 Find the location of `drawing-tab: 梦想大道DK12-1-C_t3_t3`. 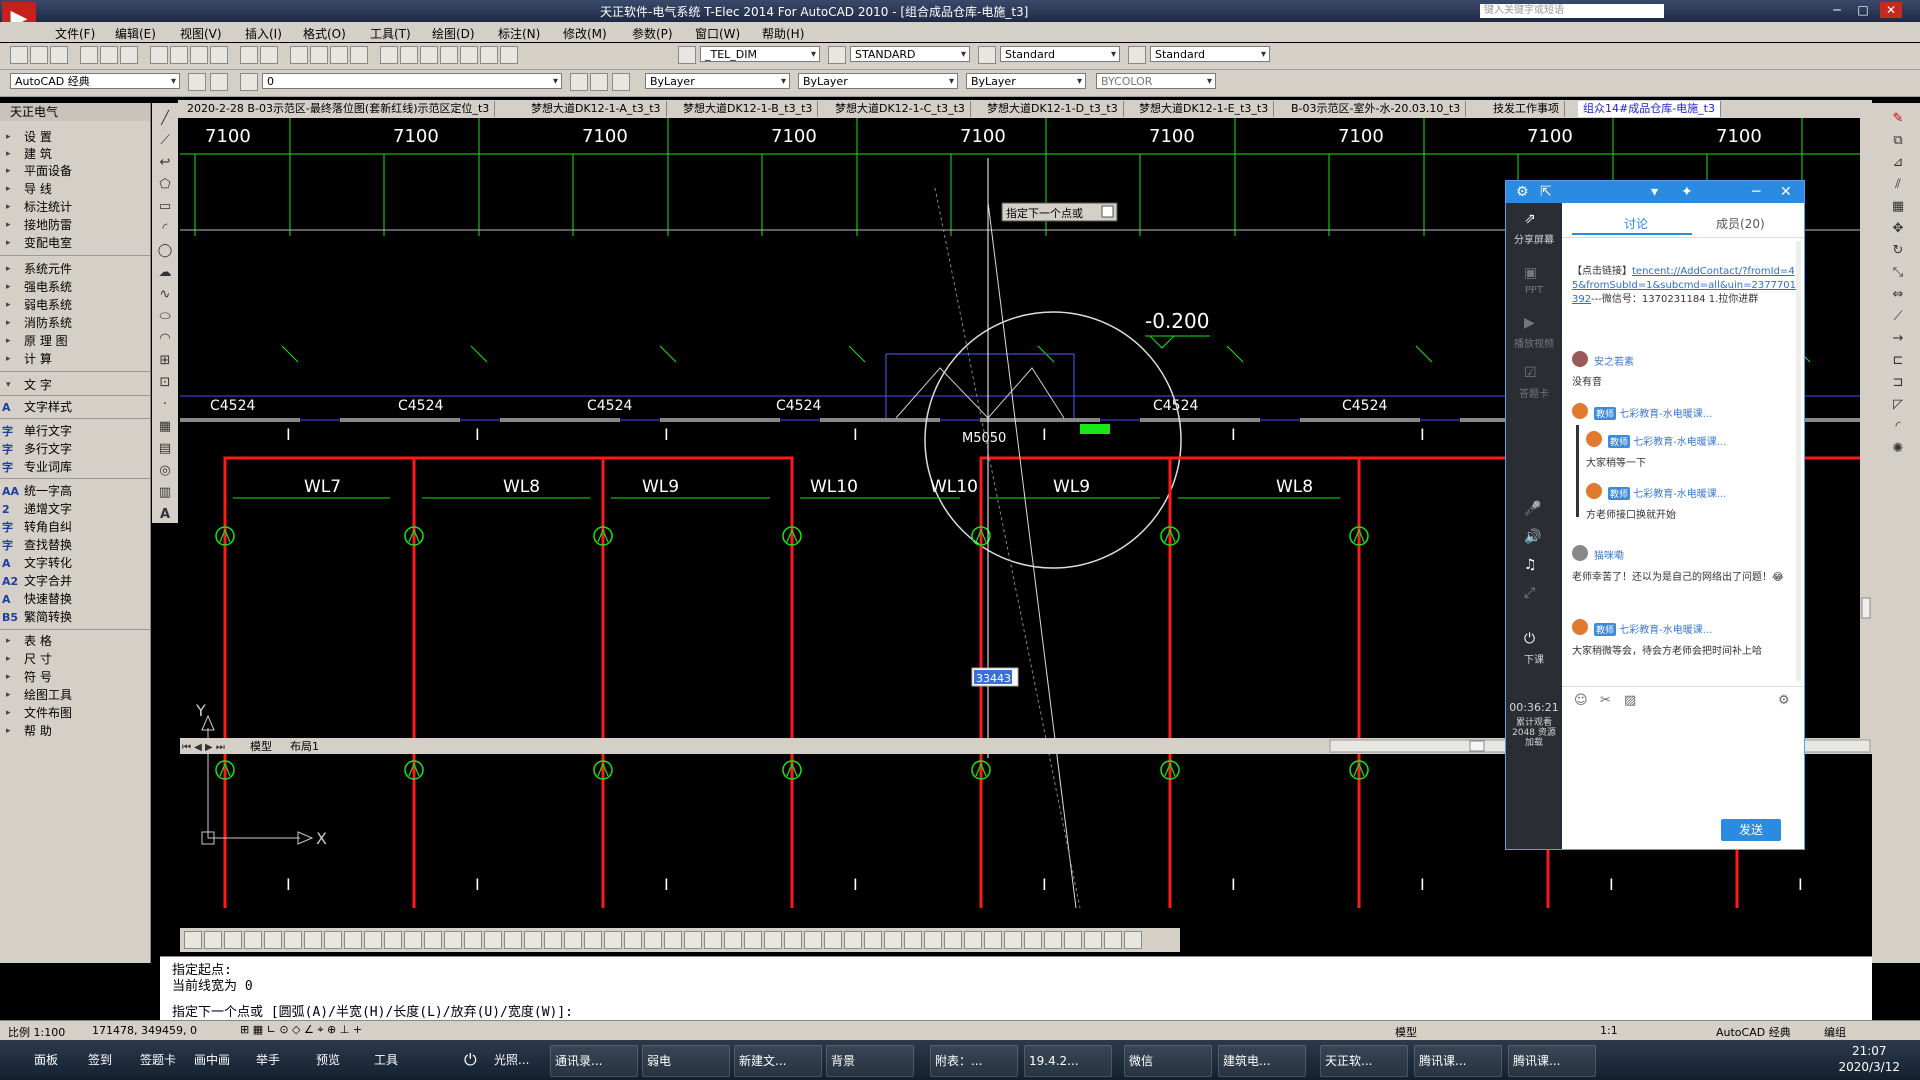

drawing-tab: 梦想大道DK12-1-C_t3_t3 is located at coordinates (900, 109).